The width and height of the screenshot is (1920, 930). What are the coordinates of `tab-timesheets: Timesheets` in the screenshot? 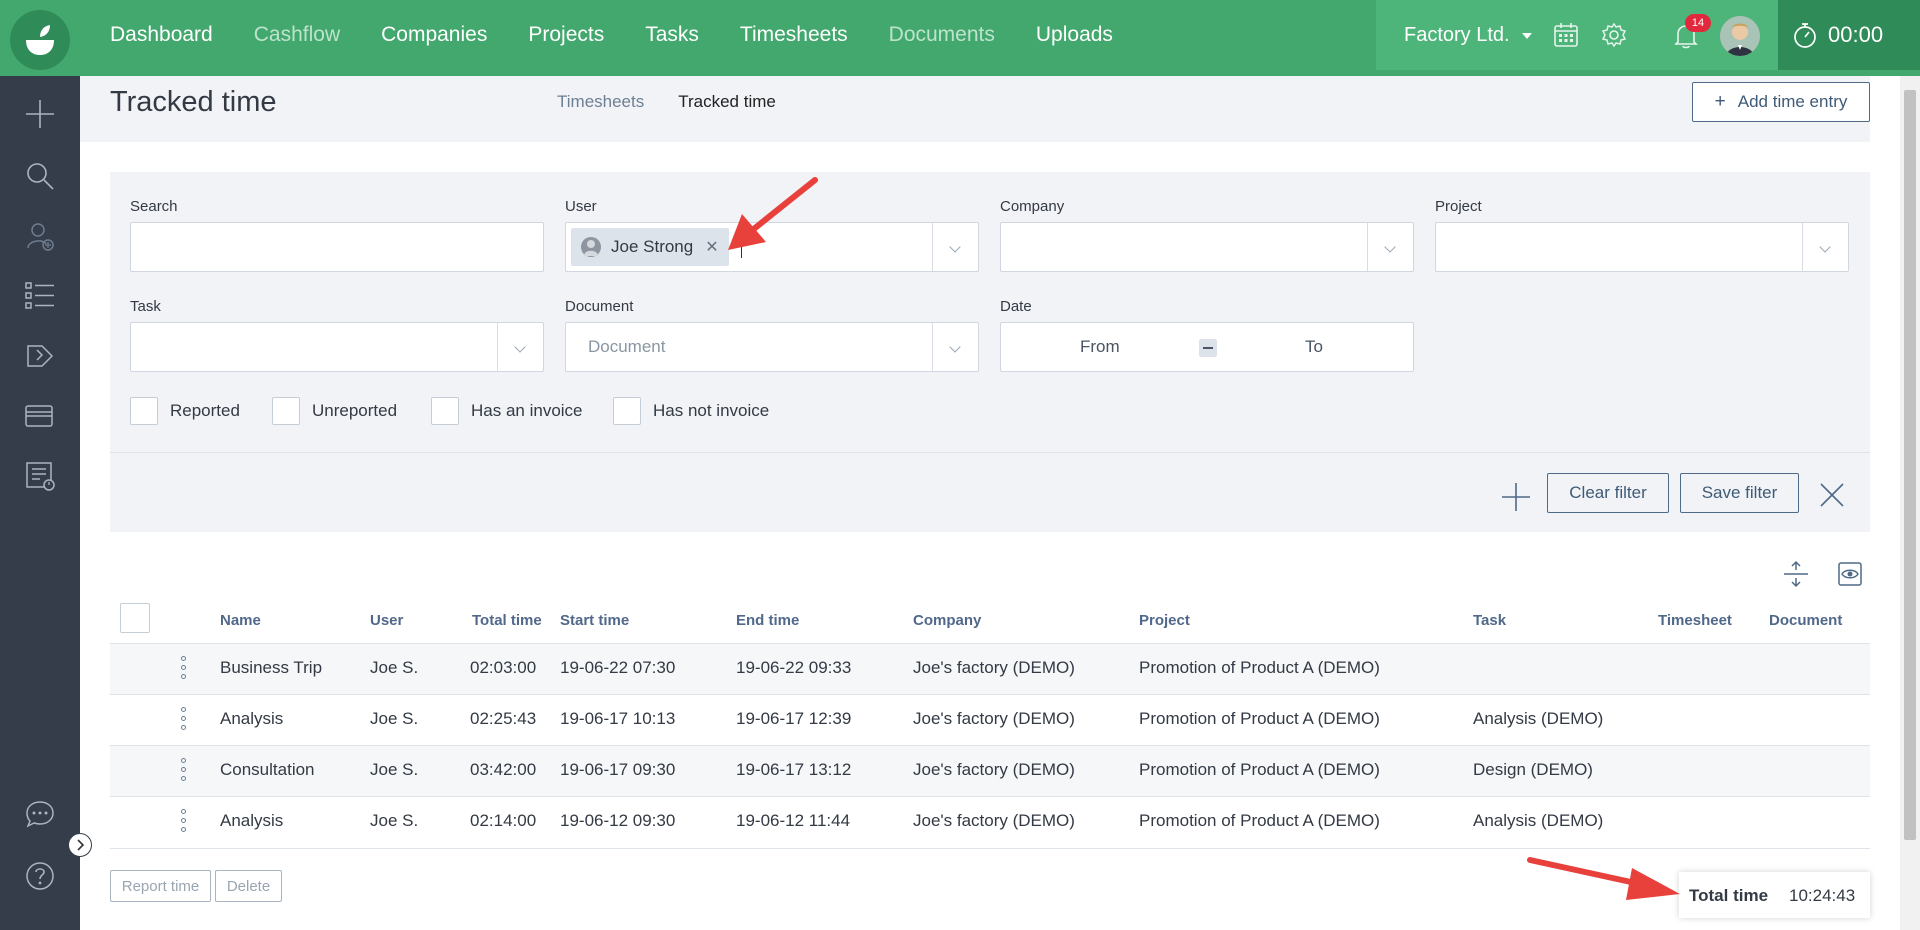 It's located at (600, 102).